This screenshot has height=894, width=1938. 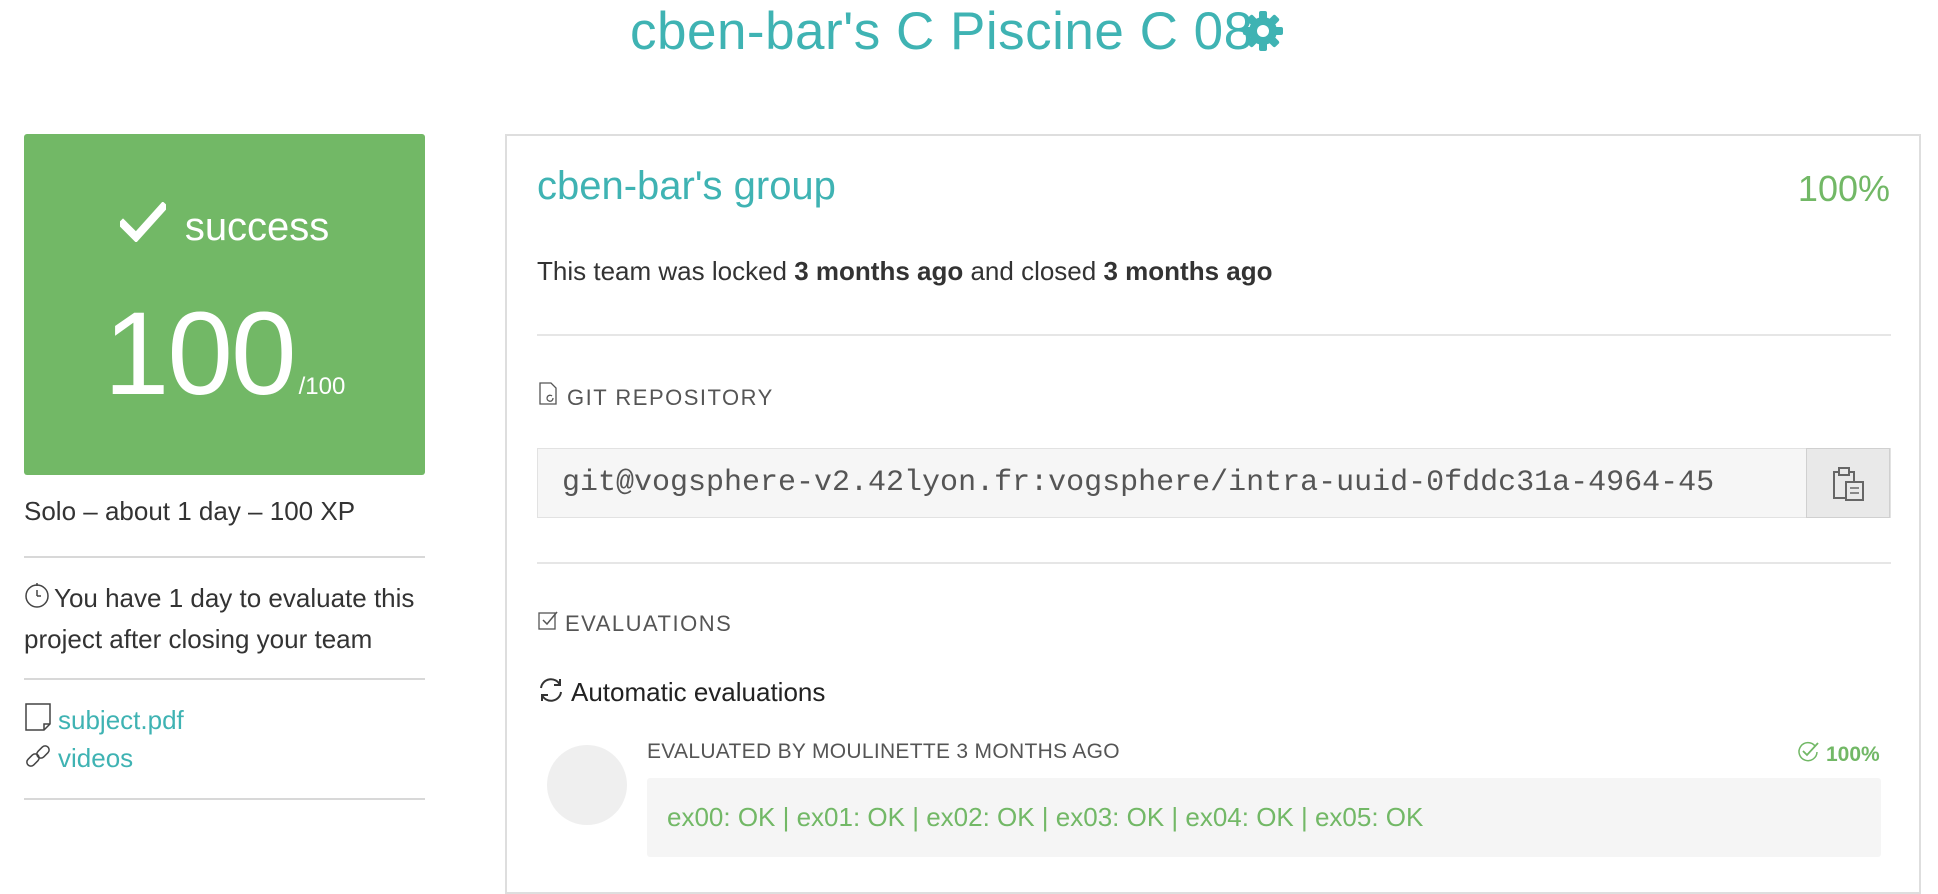 I want to click on score-row: 100/100, so click(x=224, y=354).